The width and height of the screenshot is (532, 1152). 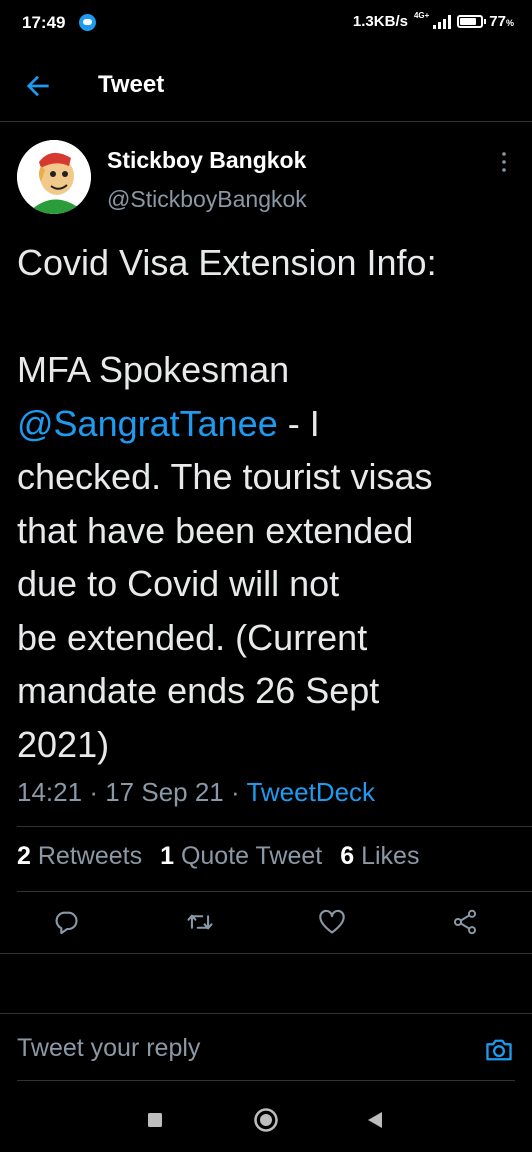 I want to click on tweet-source-link: TweetDeck, so click(x=310, y=792).